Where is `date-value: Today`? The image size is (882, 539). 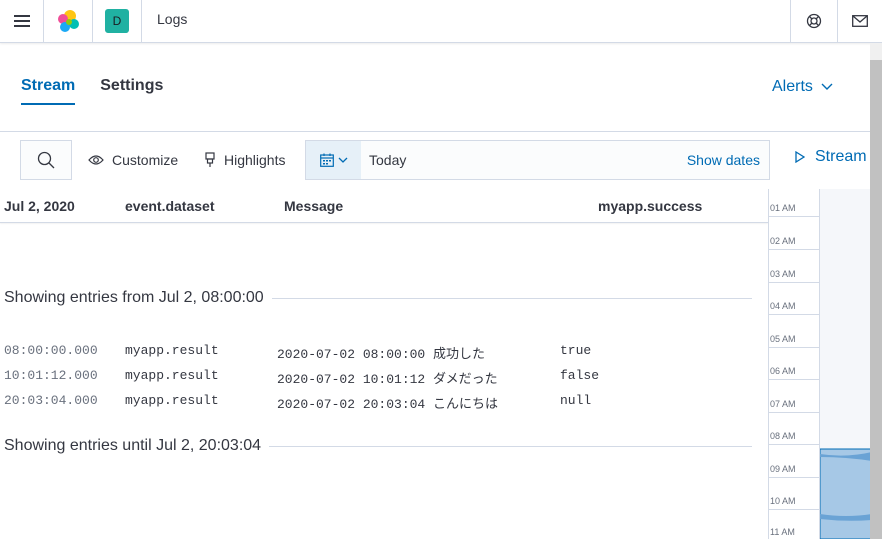
date-value: Today is located at coordinates (528, 160).